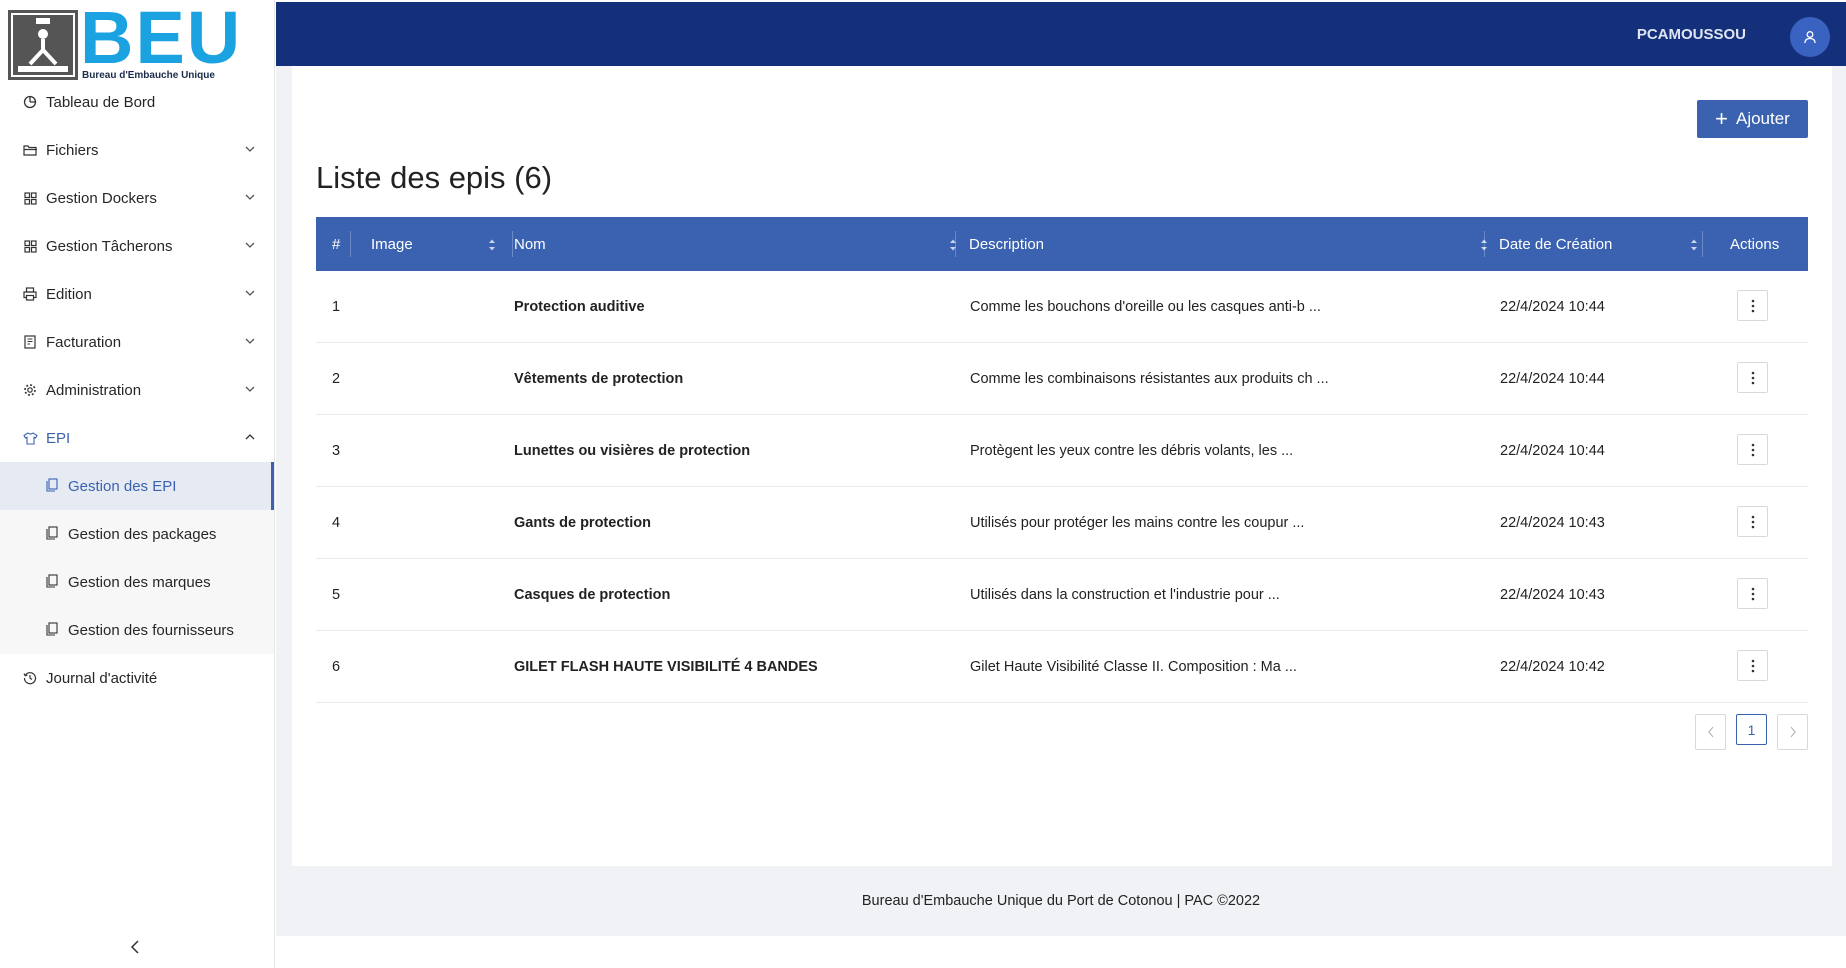 The image size is (1846, 968). What do you see at coordinates (434, 244) in the screenshot?
I see `column-header-image: Image` at bounding box center [434, 244].